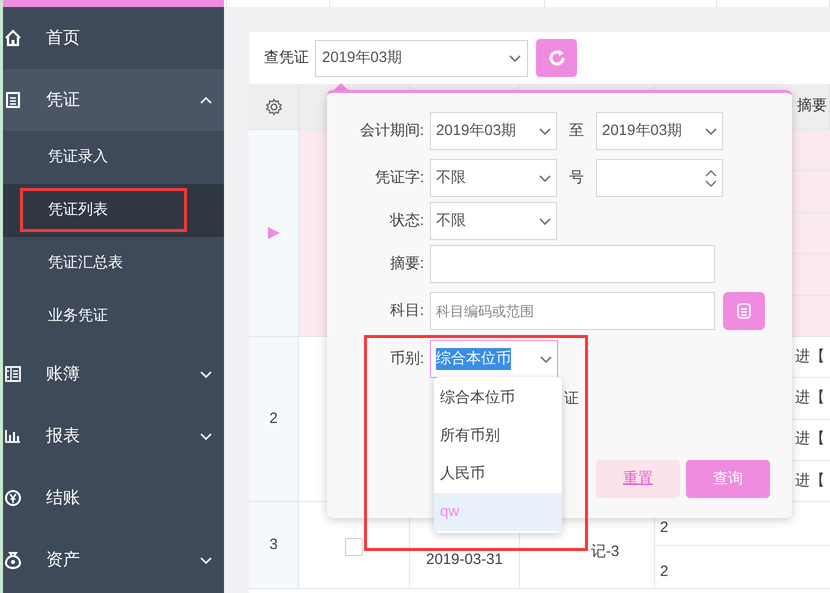 This screenshot has width=830, height=593. I want to click on account-field: 科目编码或范围, so click(572, 311).